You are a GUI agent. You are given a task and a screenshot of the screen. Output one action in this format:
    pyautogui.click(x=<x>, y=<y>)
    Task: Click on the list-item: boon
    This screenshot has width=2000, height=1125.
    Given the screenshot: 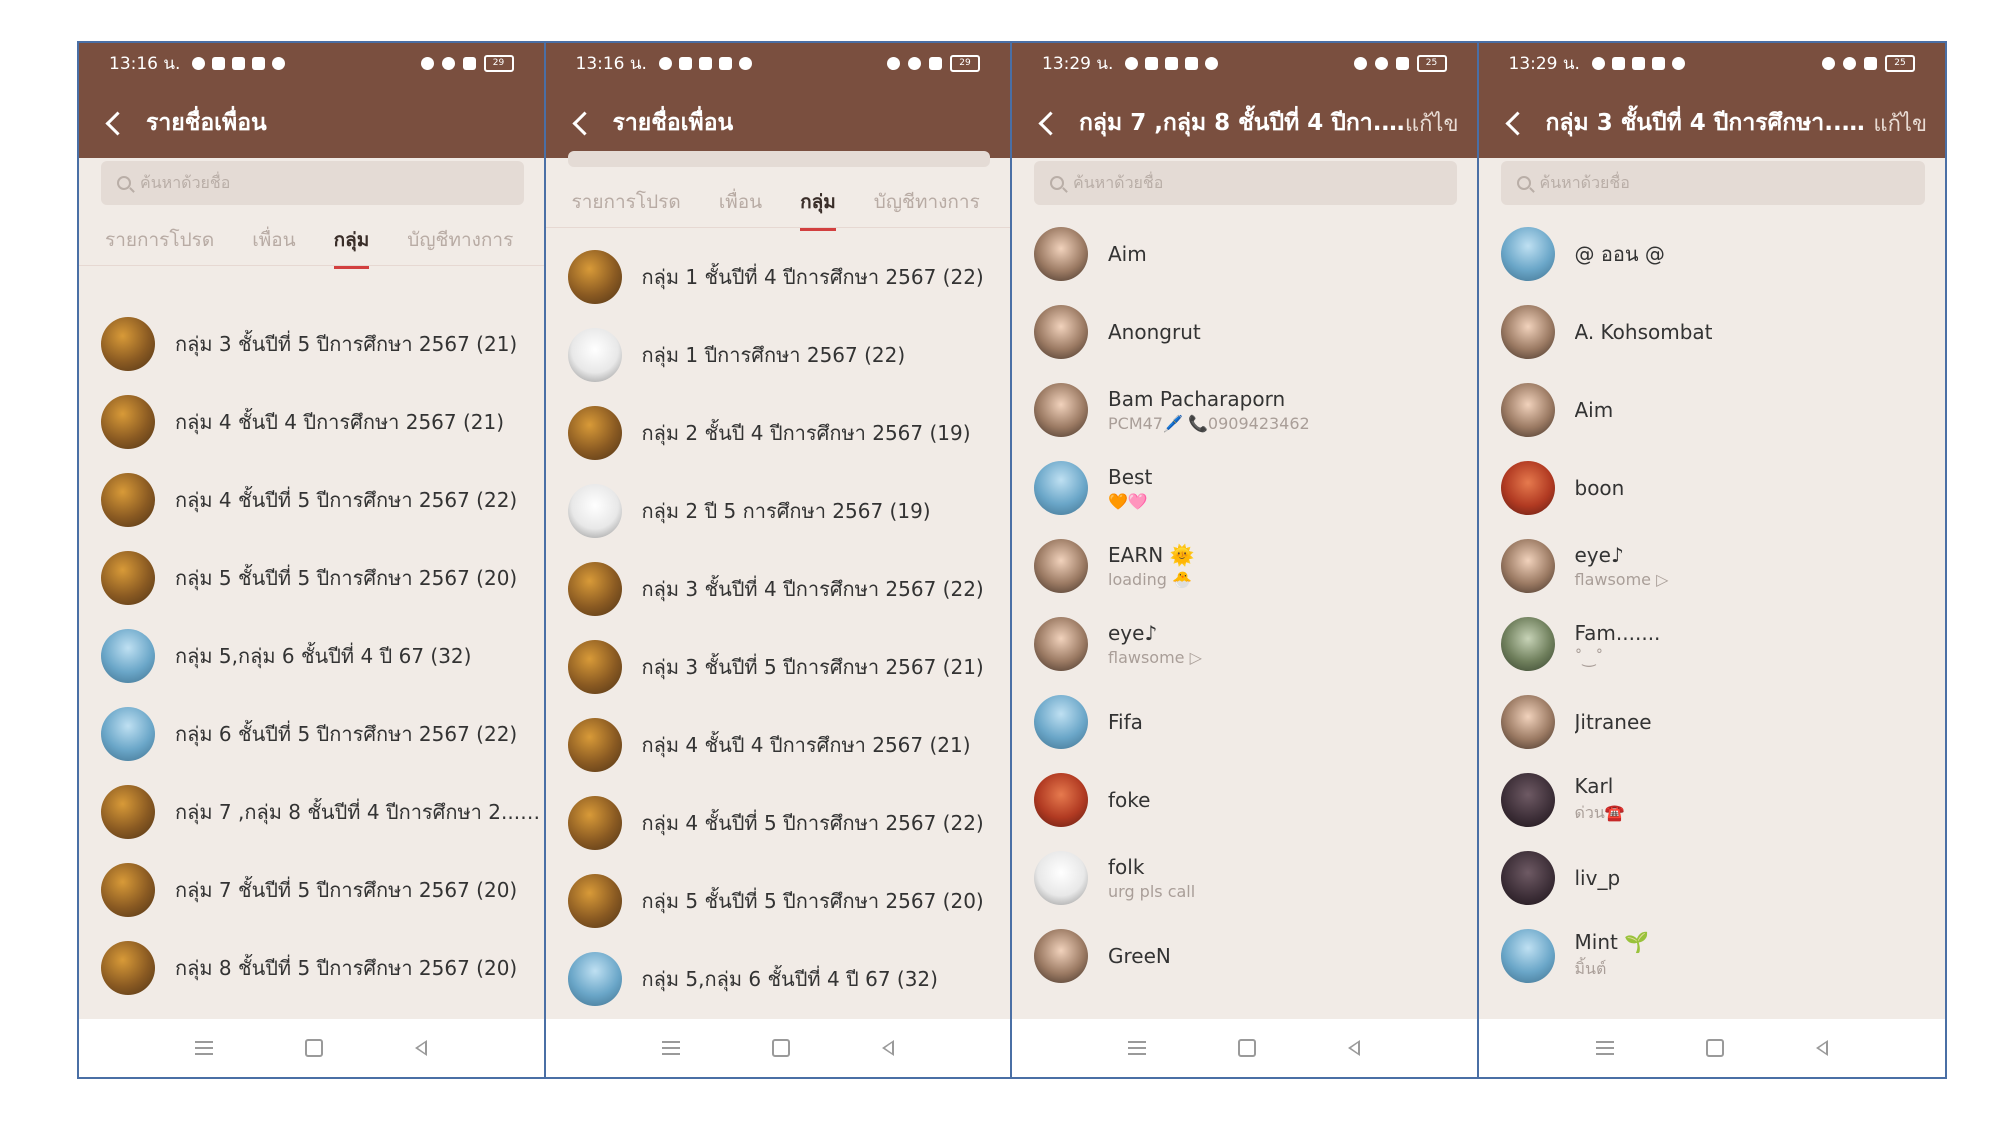 What is the action you would take?
    pyautogui.click(x=1712, y=488)
    